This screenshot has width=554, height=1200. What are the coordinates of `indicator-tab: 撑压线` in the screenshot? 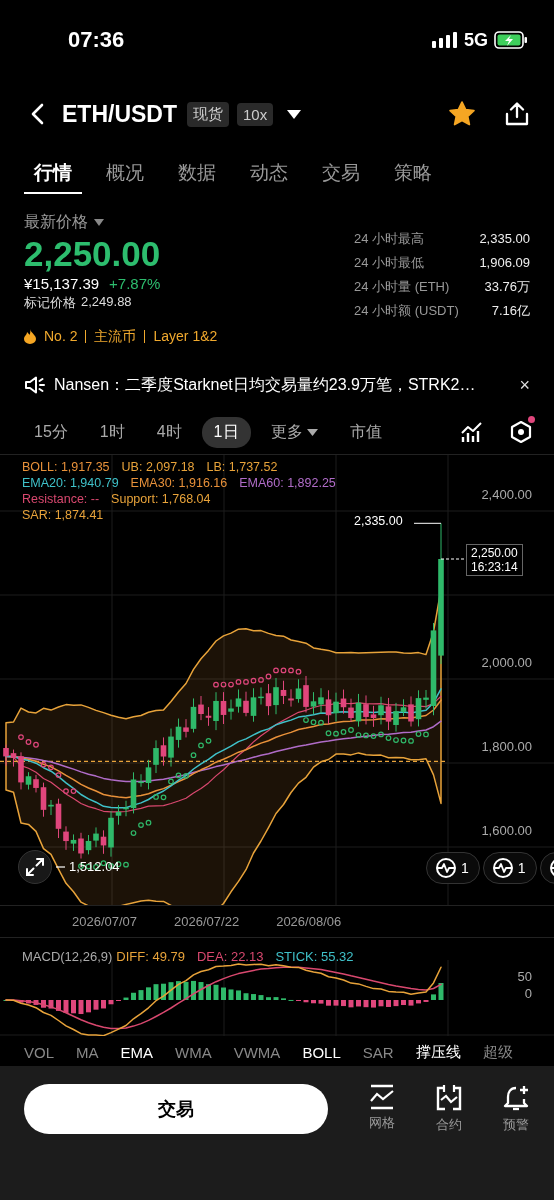 It's located at (438, 1052).